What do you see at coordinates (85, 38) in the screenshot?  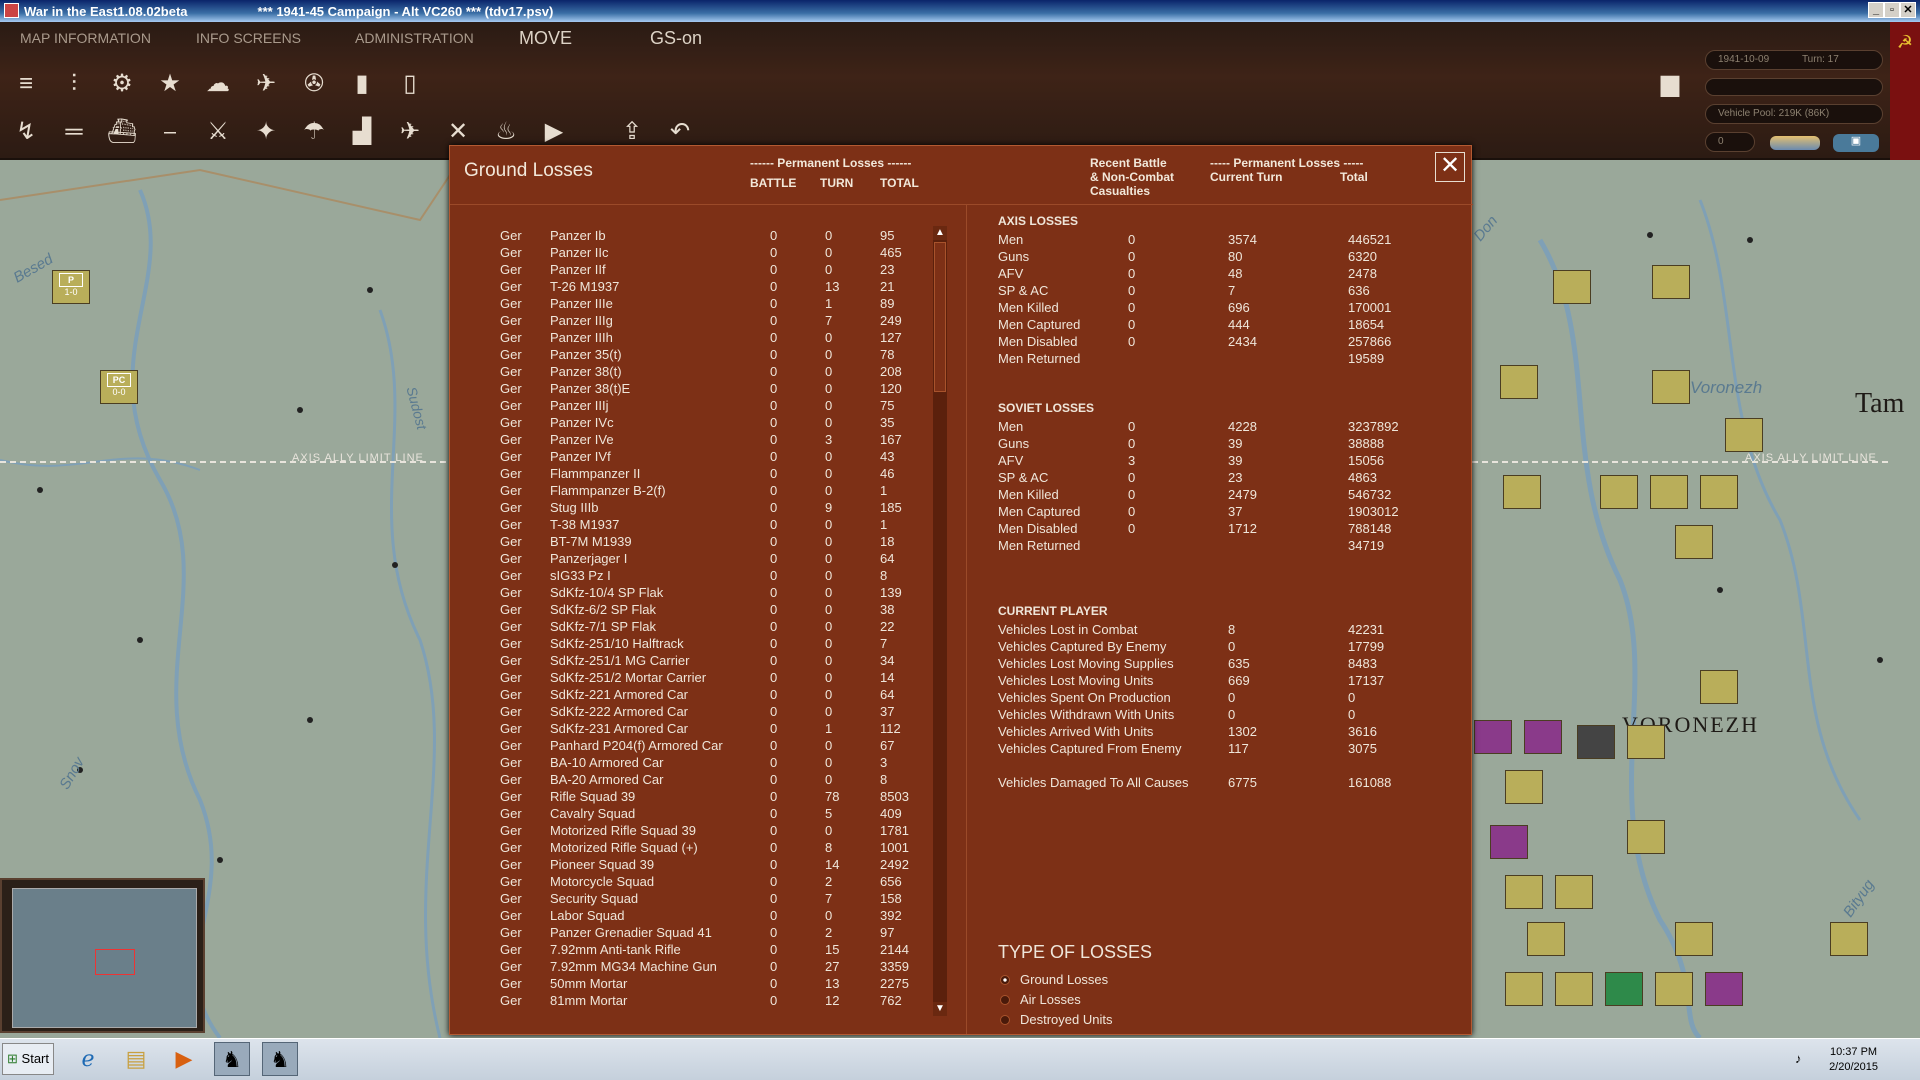 I see `menu-map-information: MAP INFORMATION` at bounding box center [85, 38].